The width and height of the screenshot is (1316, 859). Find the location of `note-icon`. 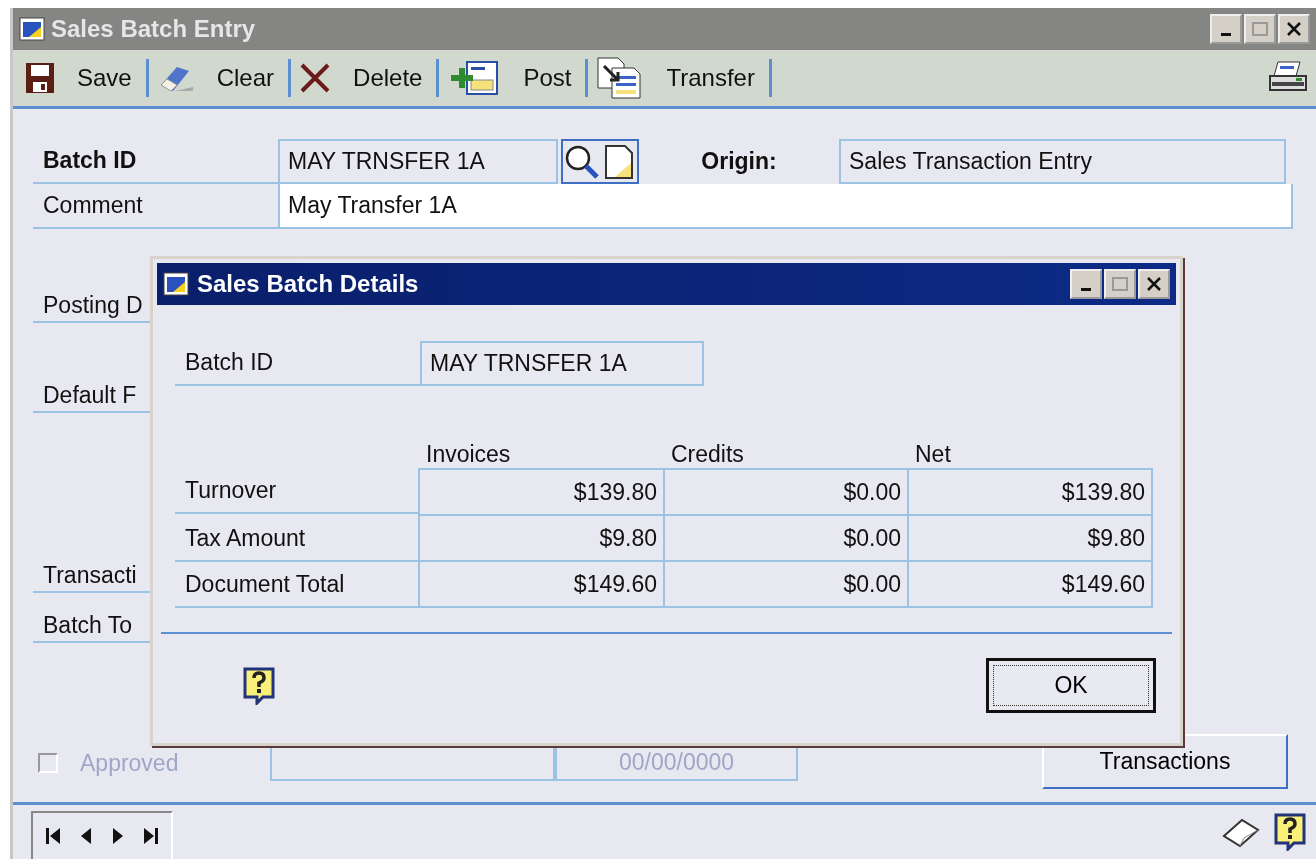

note-icon is located at coordinates (1240, 832).